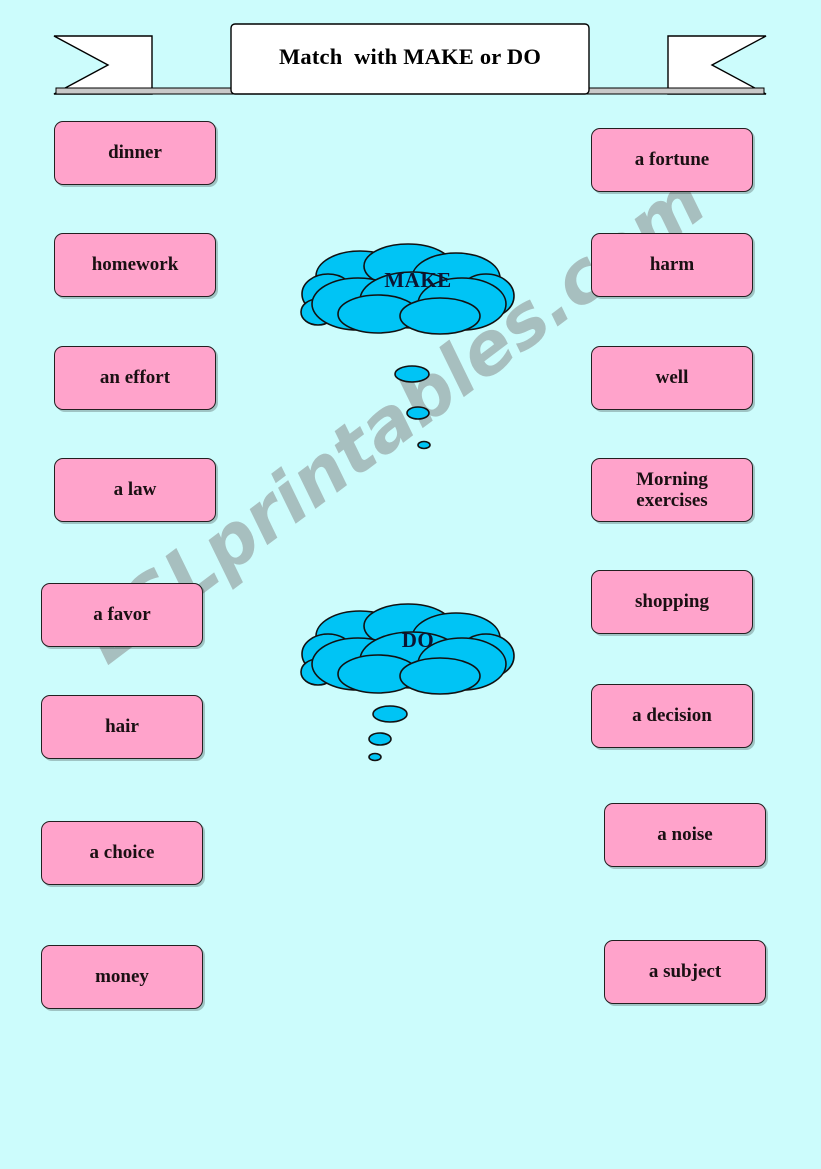 This screenshot has height=1169, width=821. Describe the element at coordinates (418, 280) in the screenshot. I see `make-cloud-label: MAKE` at that location.